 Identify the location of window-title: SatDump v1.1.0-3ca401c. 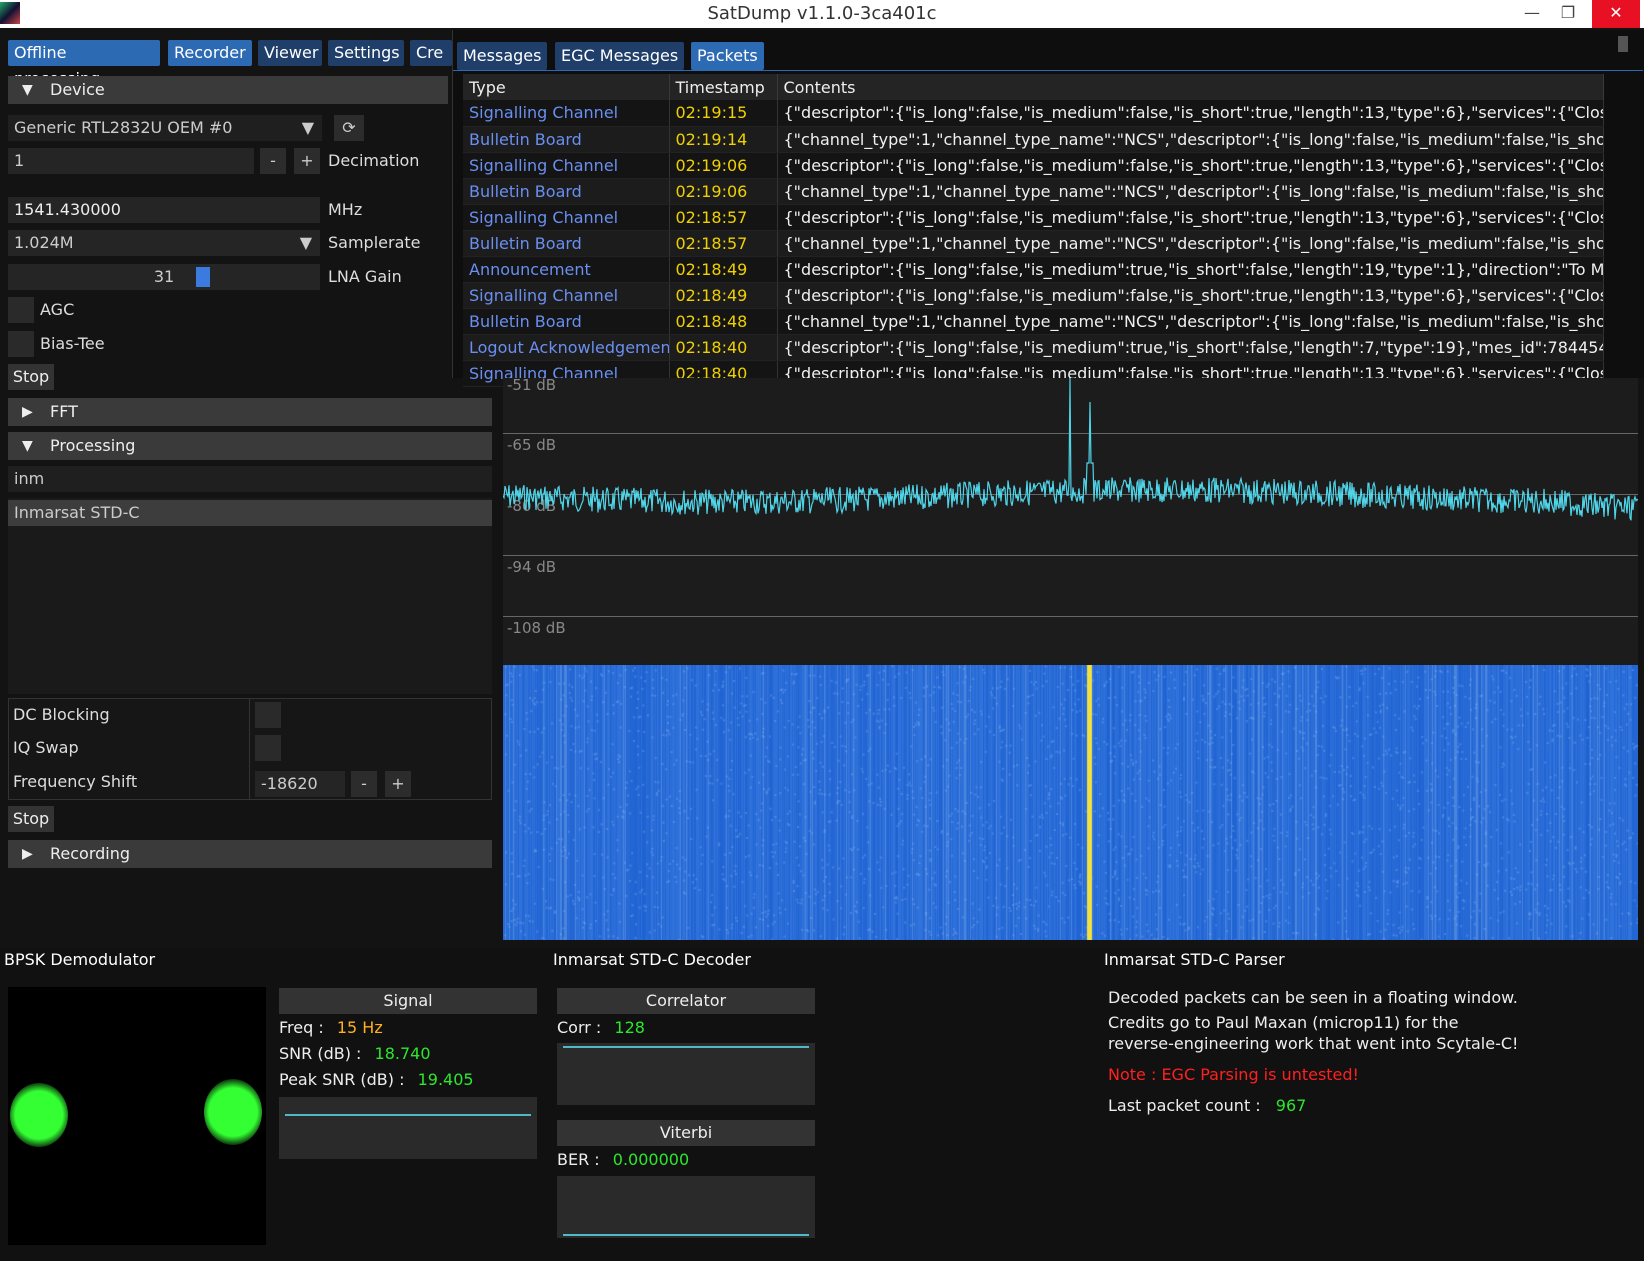
(822, 13).